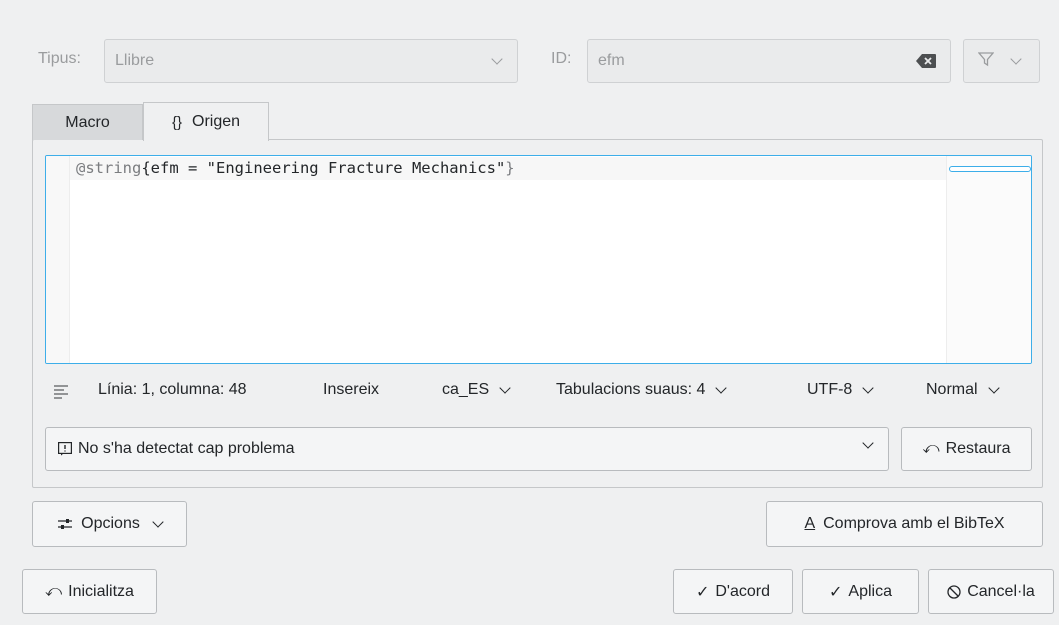  Describe the element at coordinates (65, 449) in the screenshot. I see `message-icon` at that location.